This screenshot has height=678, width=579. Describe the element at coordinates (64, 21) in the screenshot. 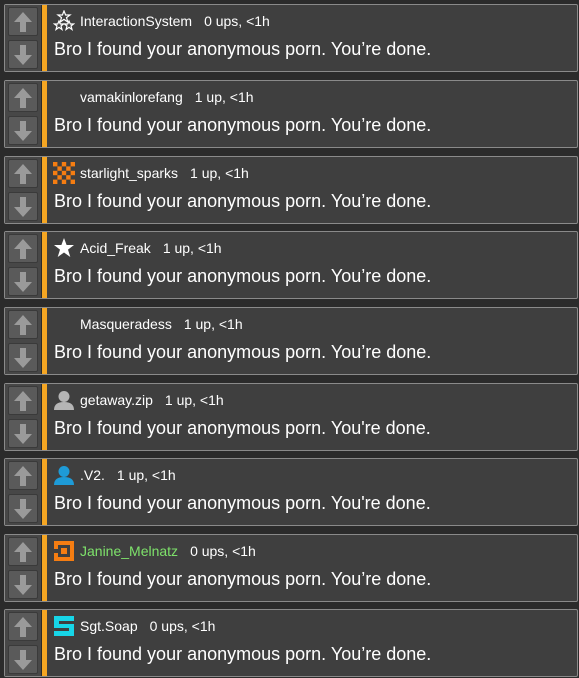

I see `stars-icon` at that location.